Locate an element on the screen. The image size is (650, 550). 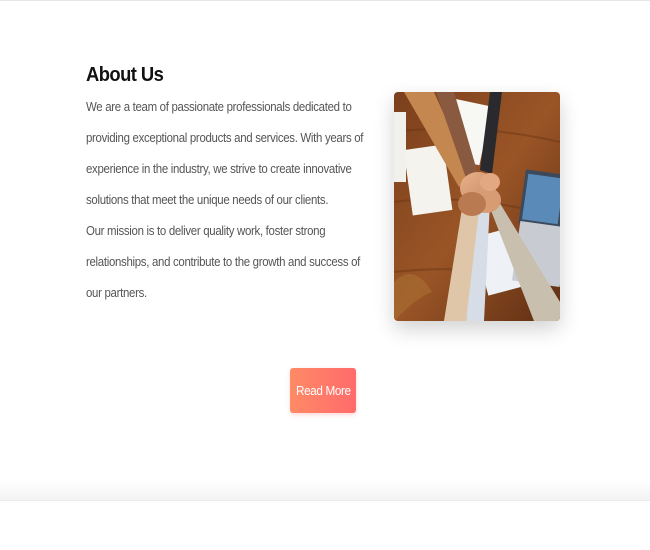
top-divider is located at coordinates (325, 0).